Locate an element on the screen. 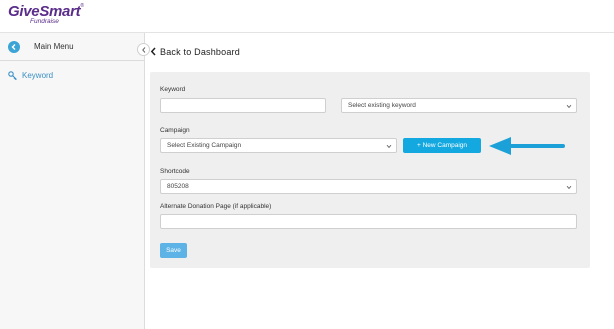 The width and height of the screenshot is (614, 329). existing-keyword-select-value: Select existing keyword is located at coordinates (382, 105).